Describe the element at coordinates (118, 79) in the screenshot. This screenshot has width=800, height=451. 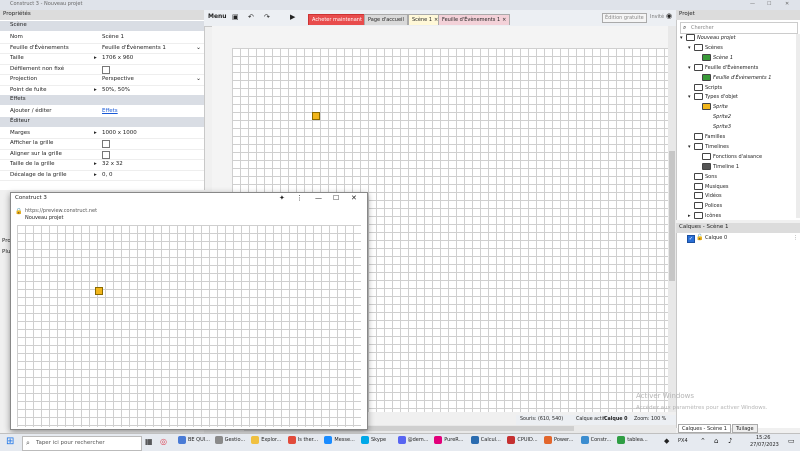
I see `property-value: Perspective` at that location.